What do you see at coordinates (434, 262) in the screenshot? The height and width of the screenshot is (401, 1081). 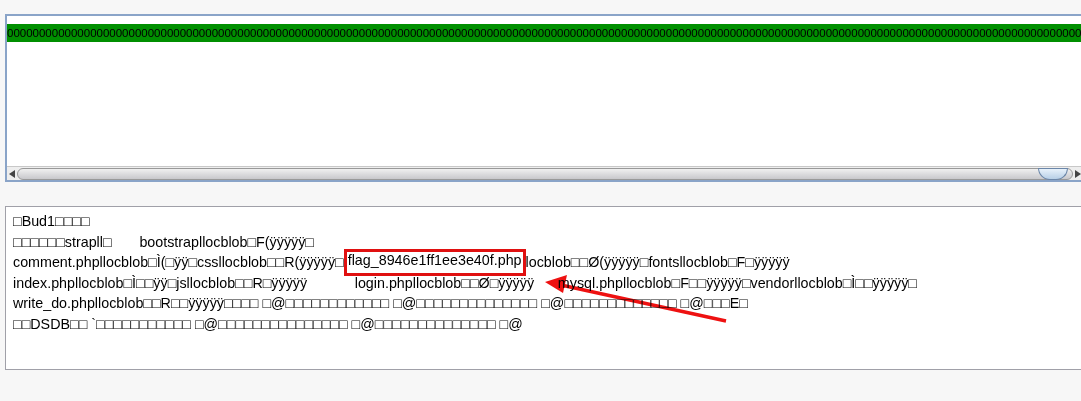 I see `highlighted-filename: flag_8946e1ff1ee3e40f.php` at bounding box center [434, 262].